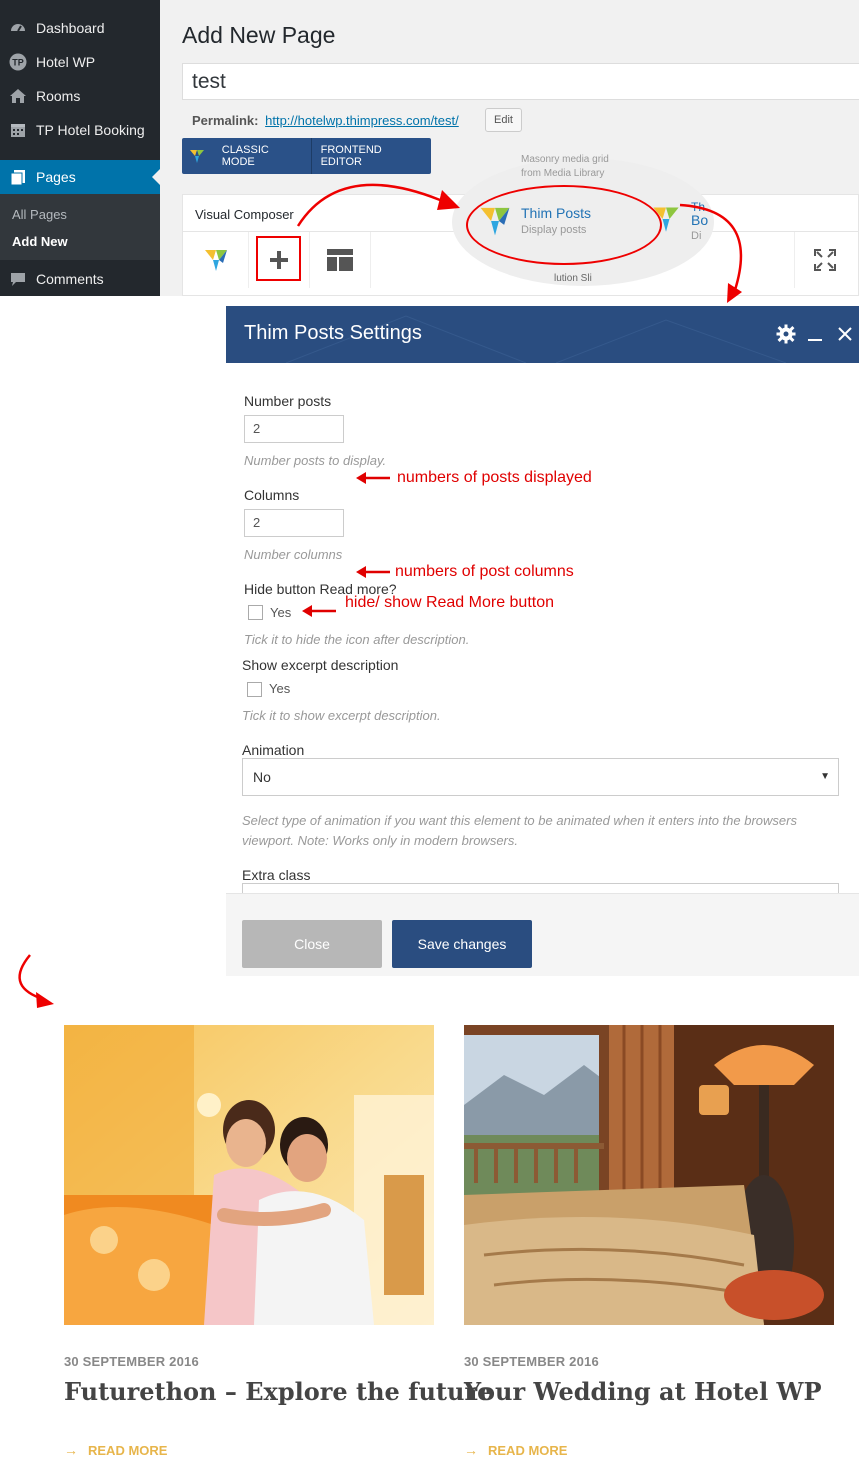  I want to click on hide-read-more-option: Yes, so click(280, 612).